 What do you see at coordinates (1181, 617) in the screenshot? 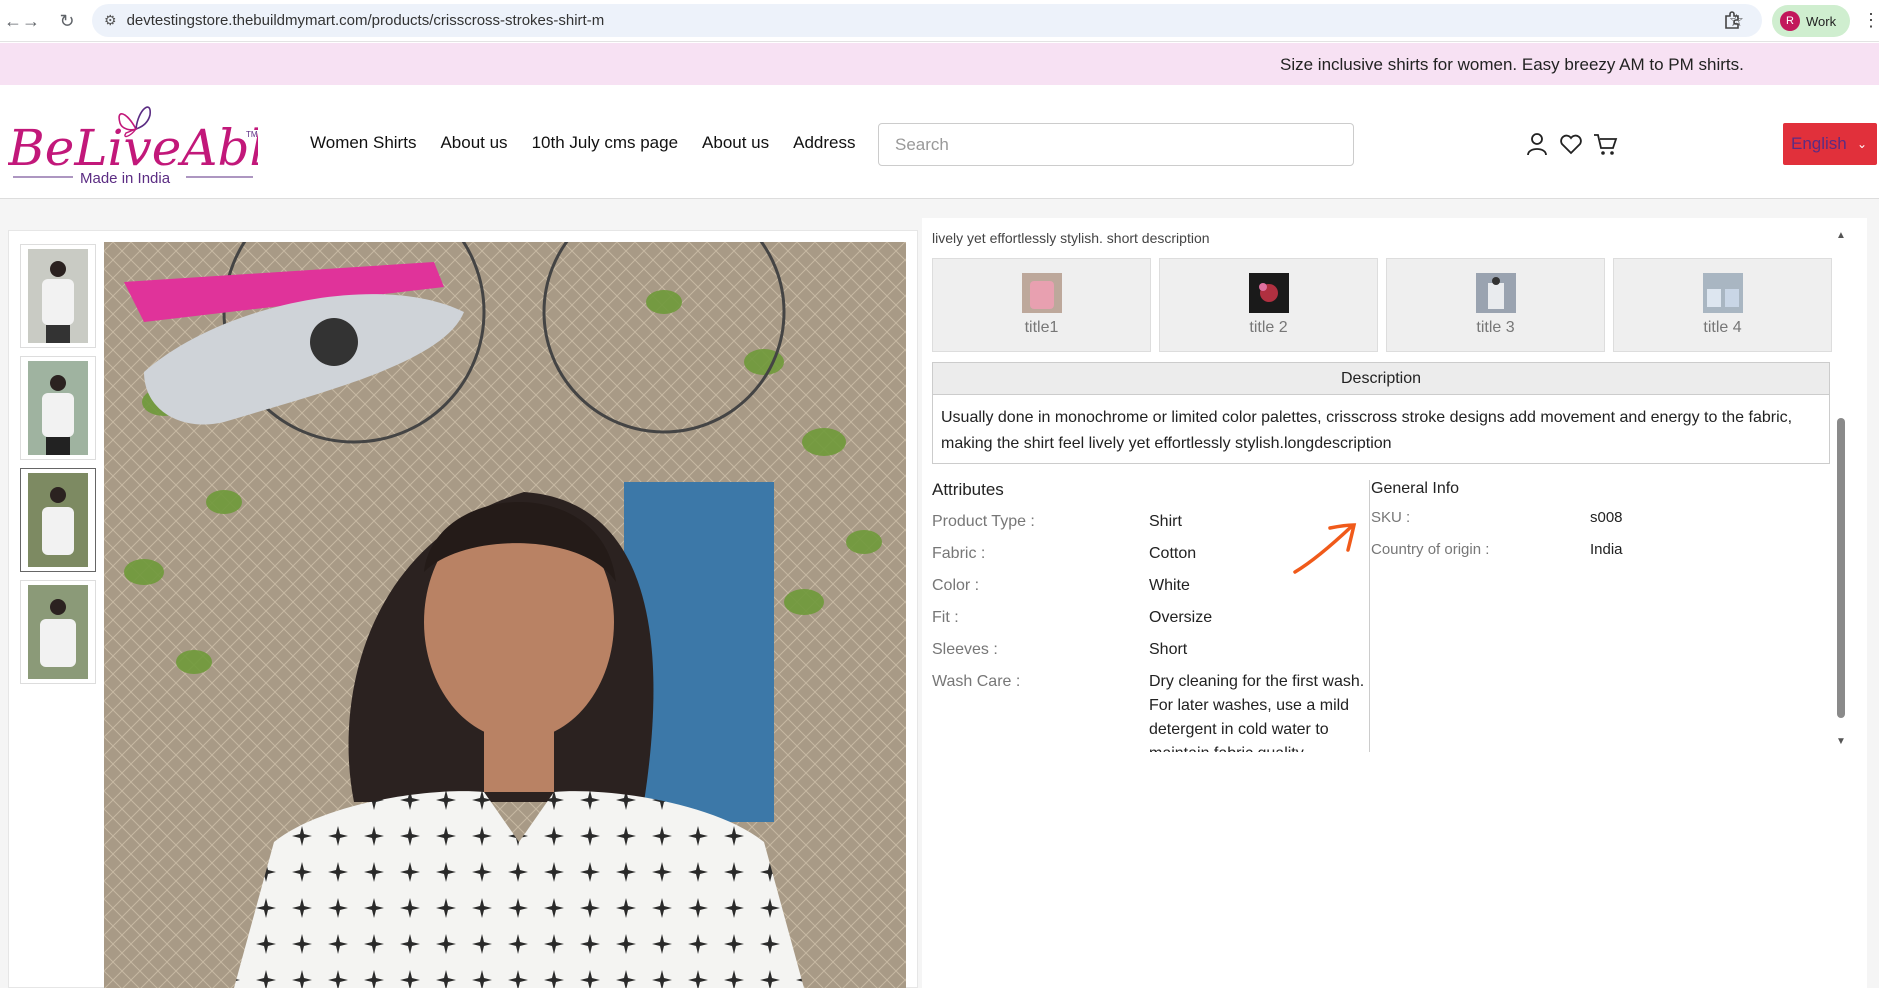
I see `attribute-value: Oversize` at bounding box center [1181, 617].